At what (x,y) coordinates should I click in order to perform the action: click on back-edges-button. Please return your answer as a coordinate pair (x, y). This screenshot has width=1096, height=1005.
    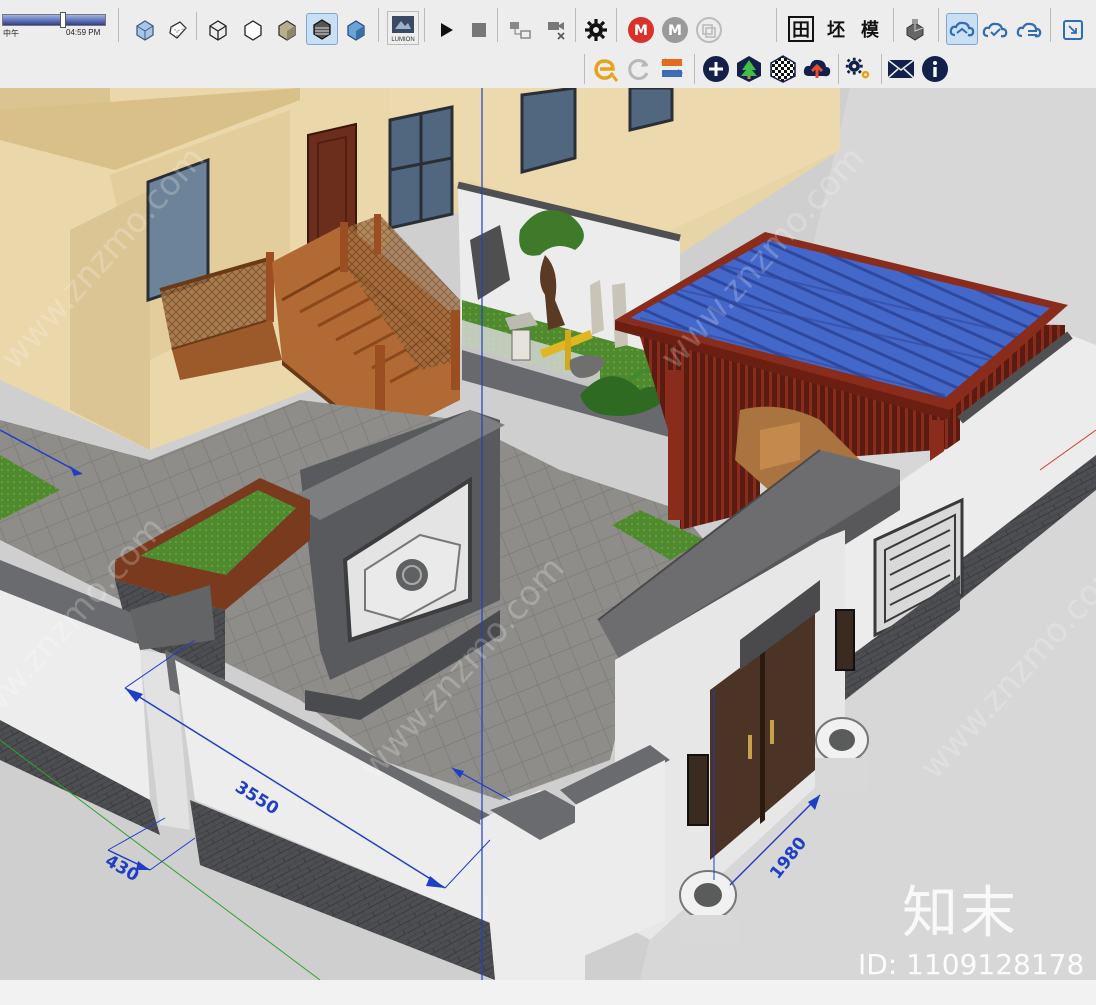
    Looking at the image, I should click on (178, 30).